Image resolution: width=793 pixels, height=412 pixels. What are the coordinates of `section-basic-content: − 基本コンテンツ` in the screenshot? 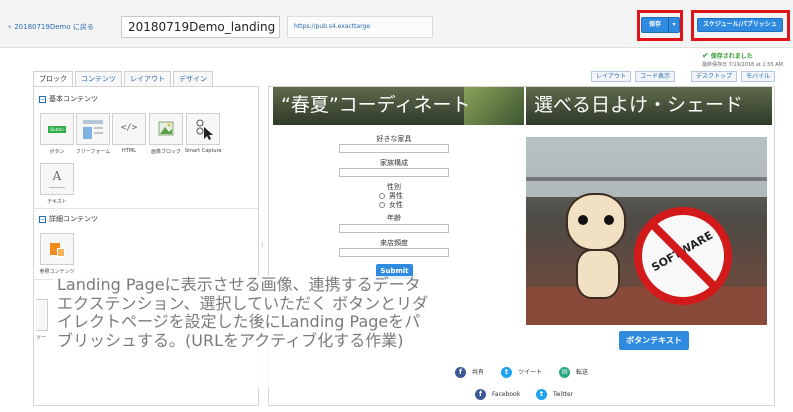 It's located at (68, 99).